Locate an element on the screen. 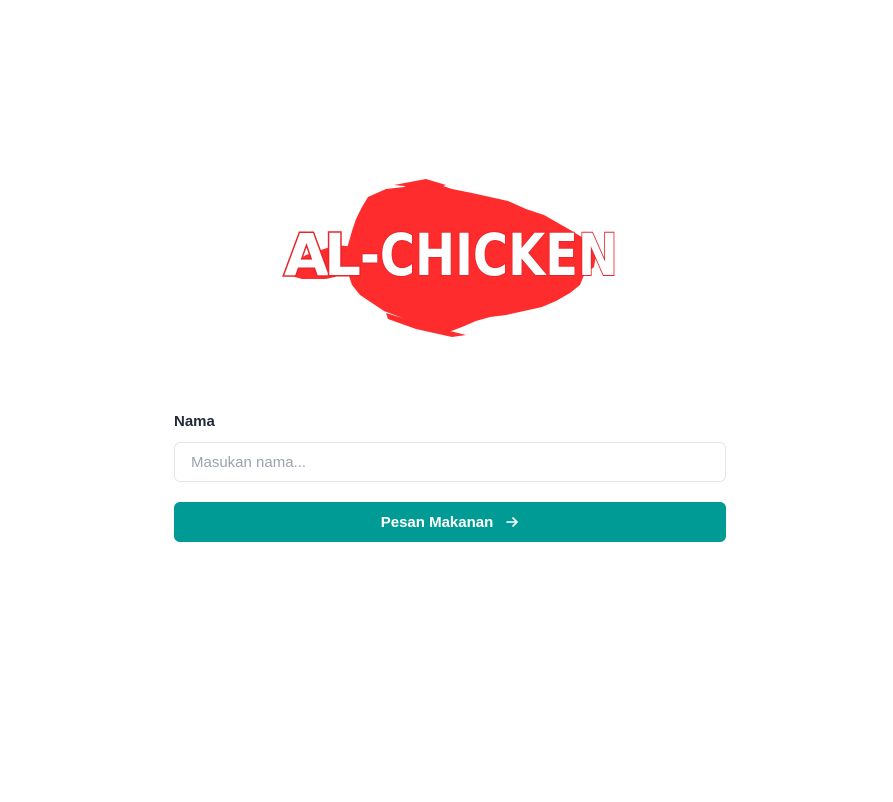 This screenshot has height=802, width=893. name-input is located at coordinates (450, 462).